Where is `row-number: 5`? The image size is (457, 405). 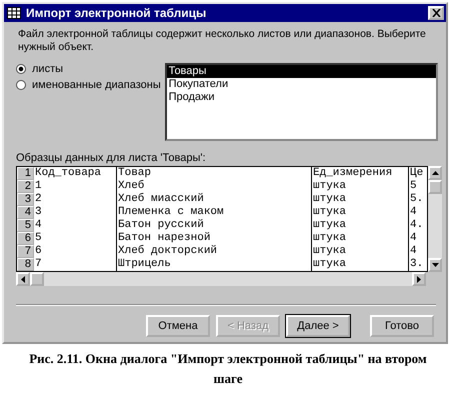 row-number: 5 is located at coordinates (25, 225).